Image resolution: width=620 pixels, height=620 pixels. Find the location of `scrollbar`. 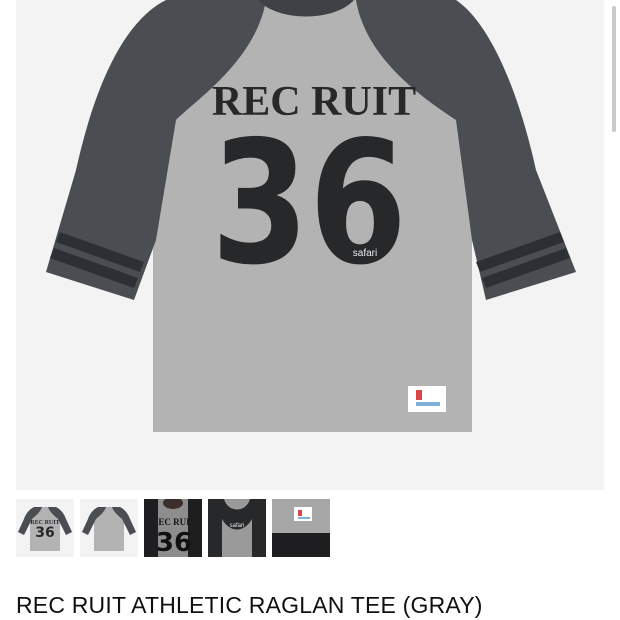

scrollbar is located at coordinates (614, 69).